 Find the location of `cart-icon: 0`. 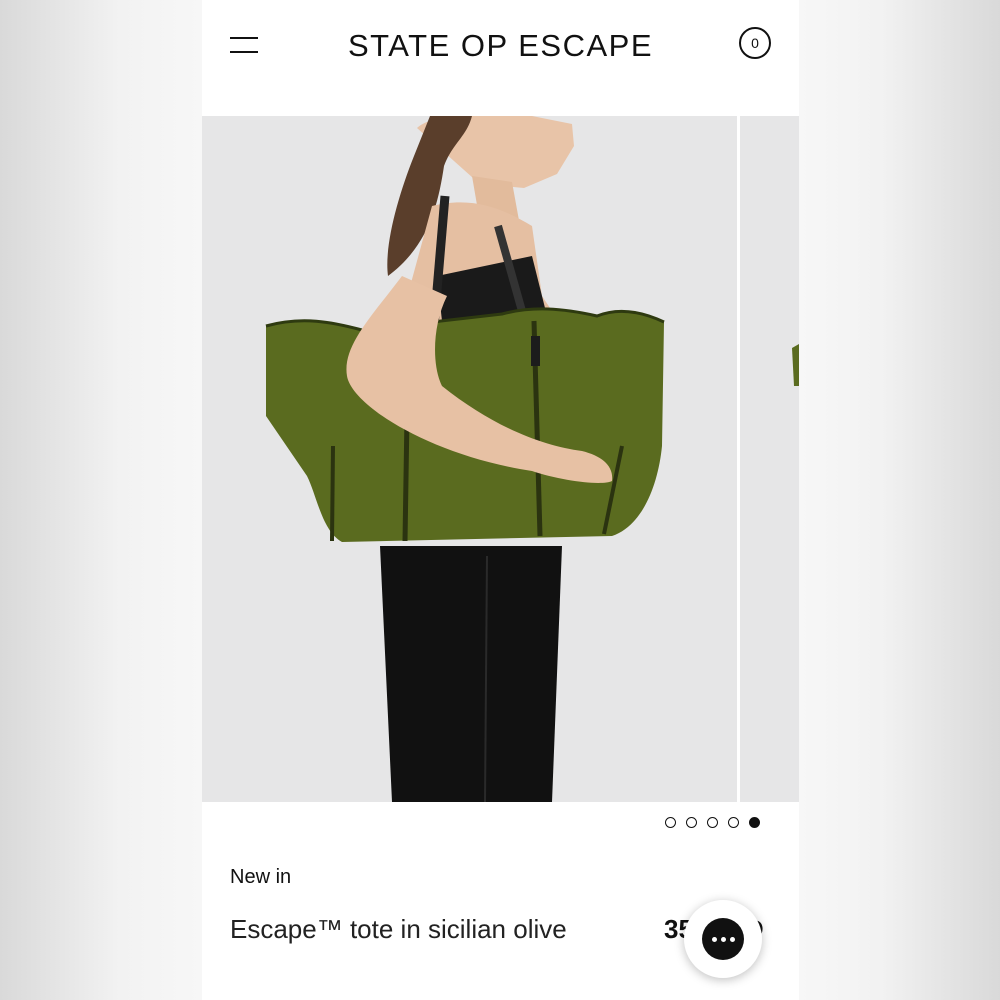

cart-icon: 0 is located at coordinates (755, 43).